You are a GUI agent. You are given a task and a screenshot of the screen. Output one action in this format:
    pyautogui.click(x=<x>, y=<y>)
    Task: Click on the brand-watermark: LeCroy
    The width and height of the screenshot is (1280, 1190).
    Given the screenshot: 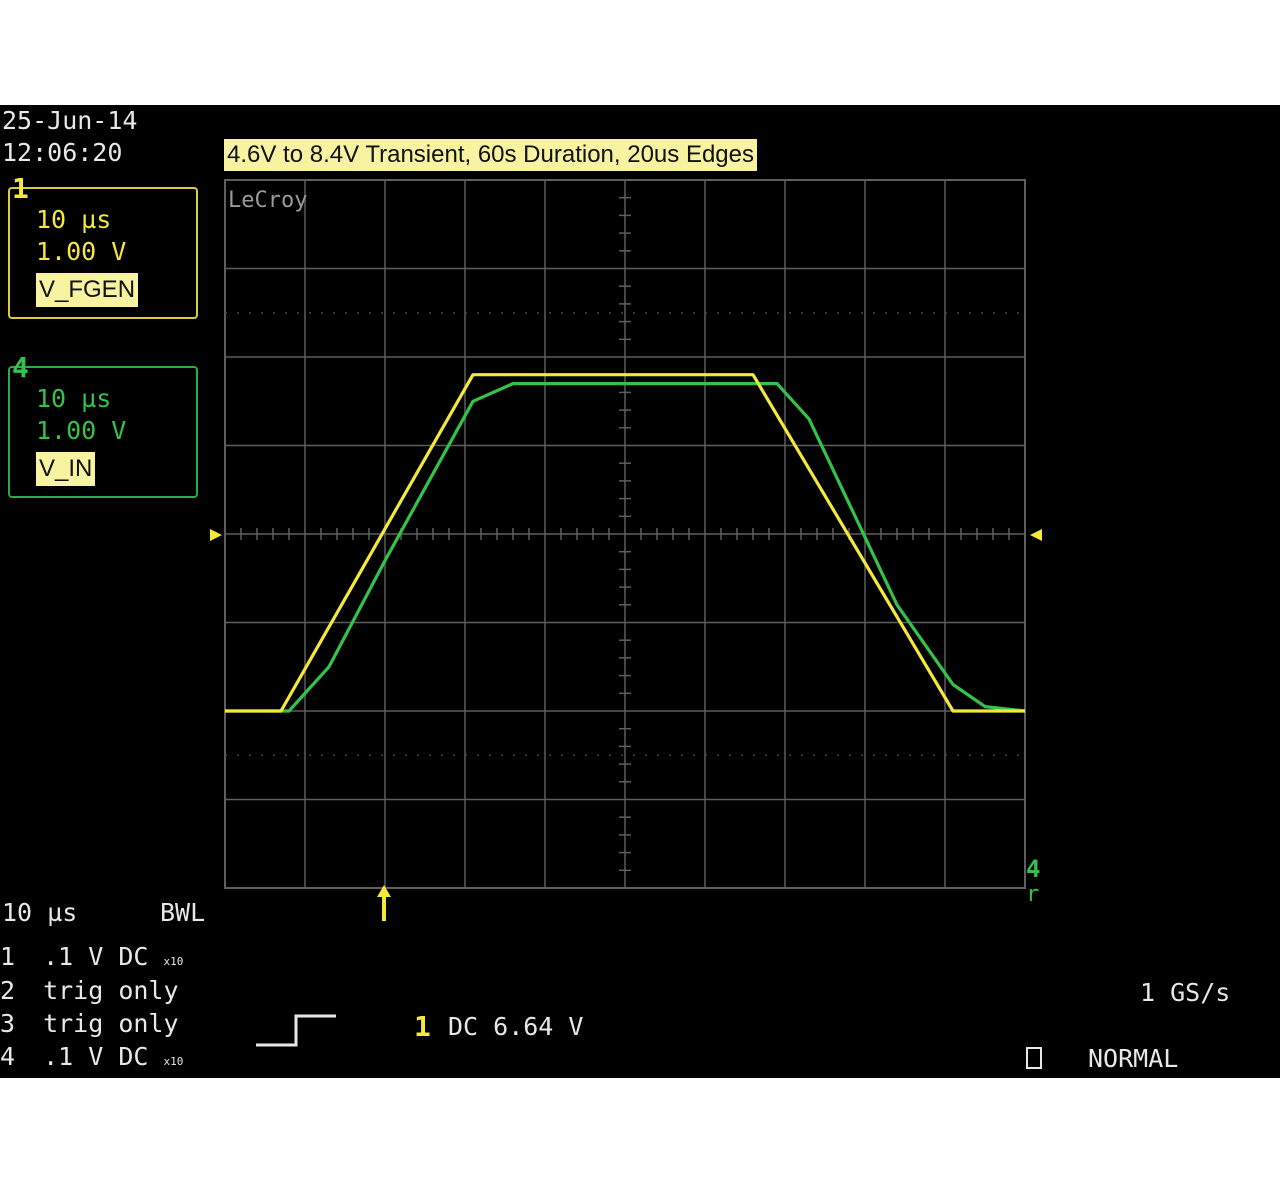 What is the action you would take?
    pyautogui.click(x=267, y=200)
    